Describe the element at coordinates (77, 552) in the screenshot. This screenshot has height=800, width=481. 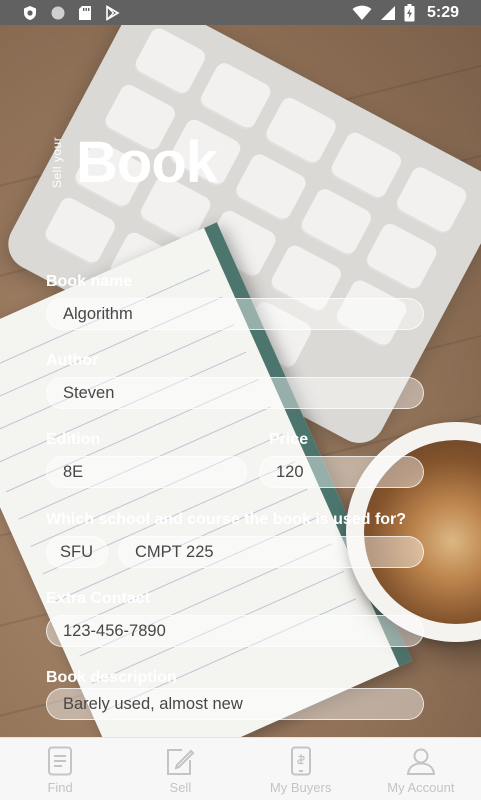
I see `school-input: SFU` at that location.